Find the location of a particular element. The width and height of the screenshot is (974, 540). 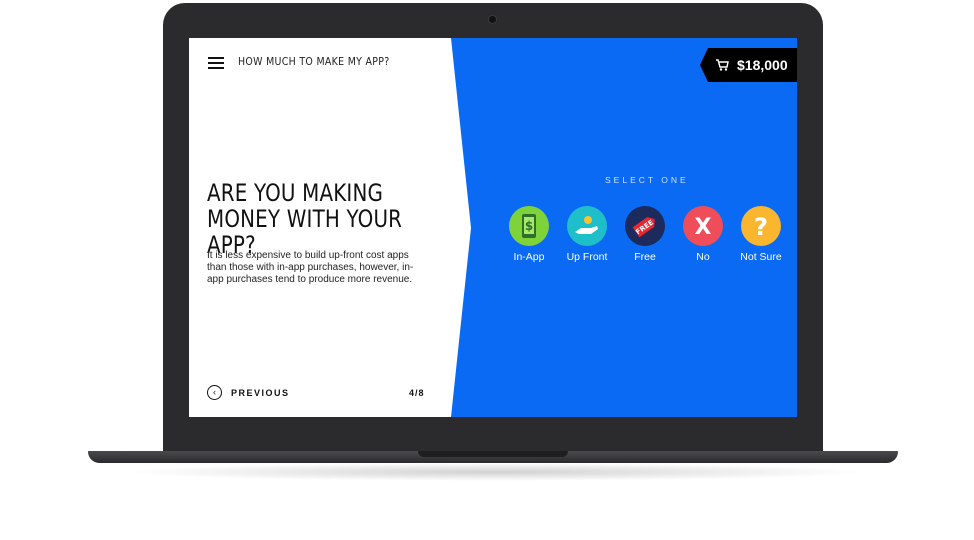

option-not-sure: ? Not Sure is located at coordinates (761, 234).